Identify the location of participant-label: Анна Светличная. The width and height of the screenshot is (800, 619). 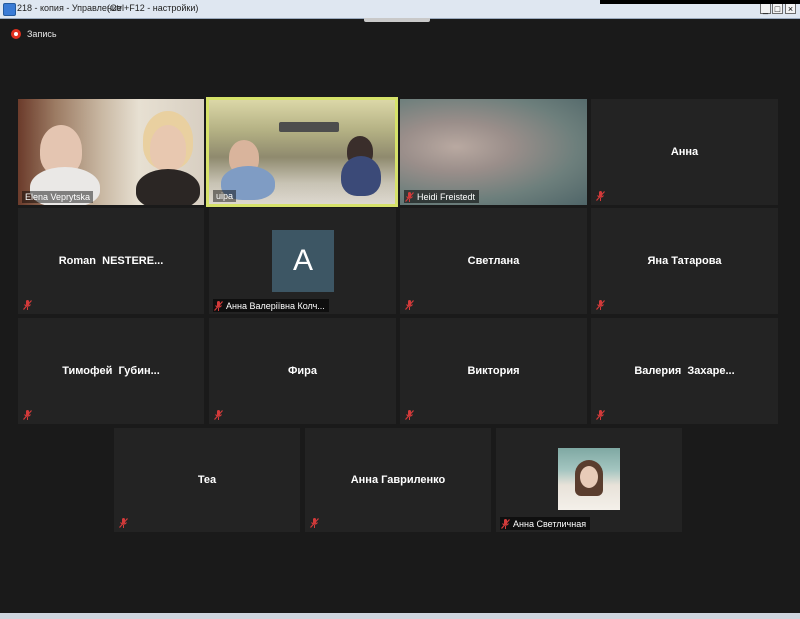
(545, 523).